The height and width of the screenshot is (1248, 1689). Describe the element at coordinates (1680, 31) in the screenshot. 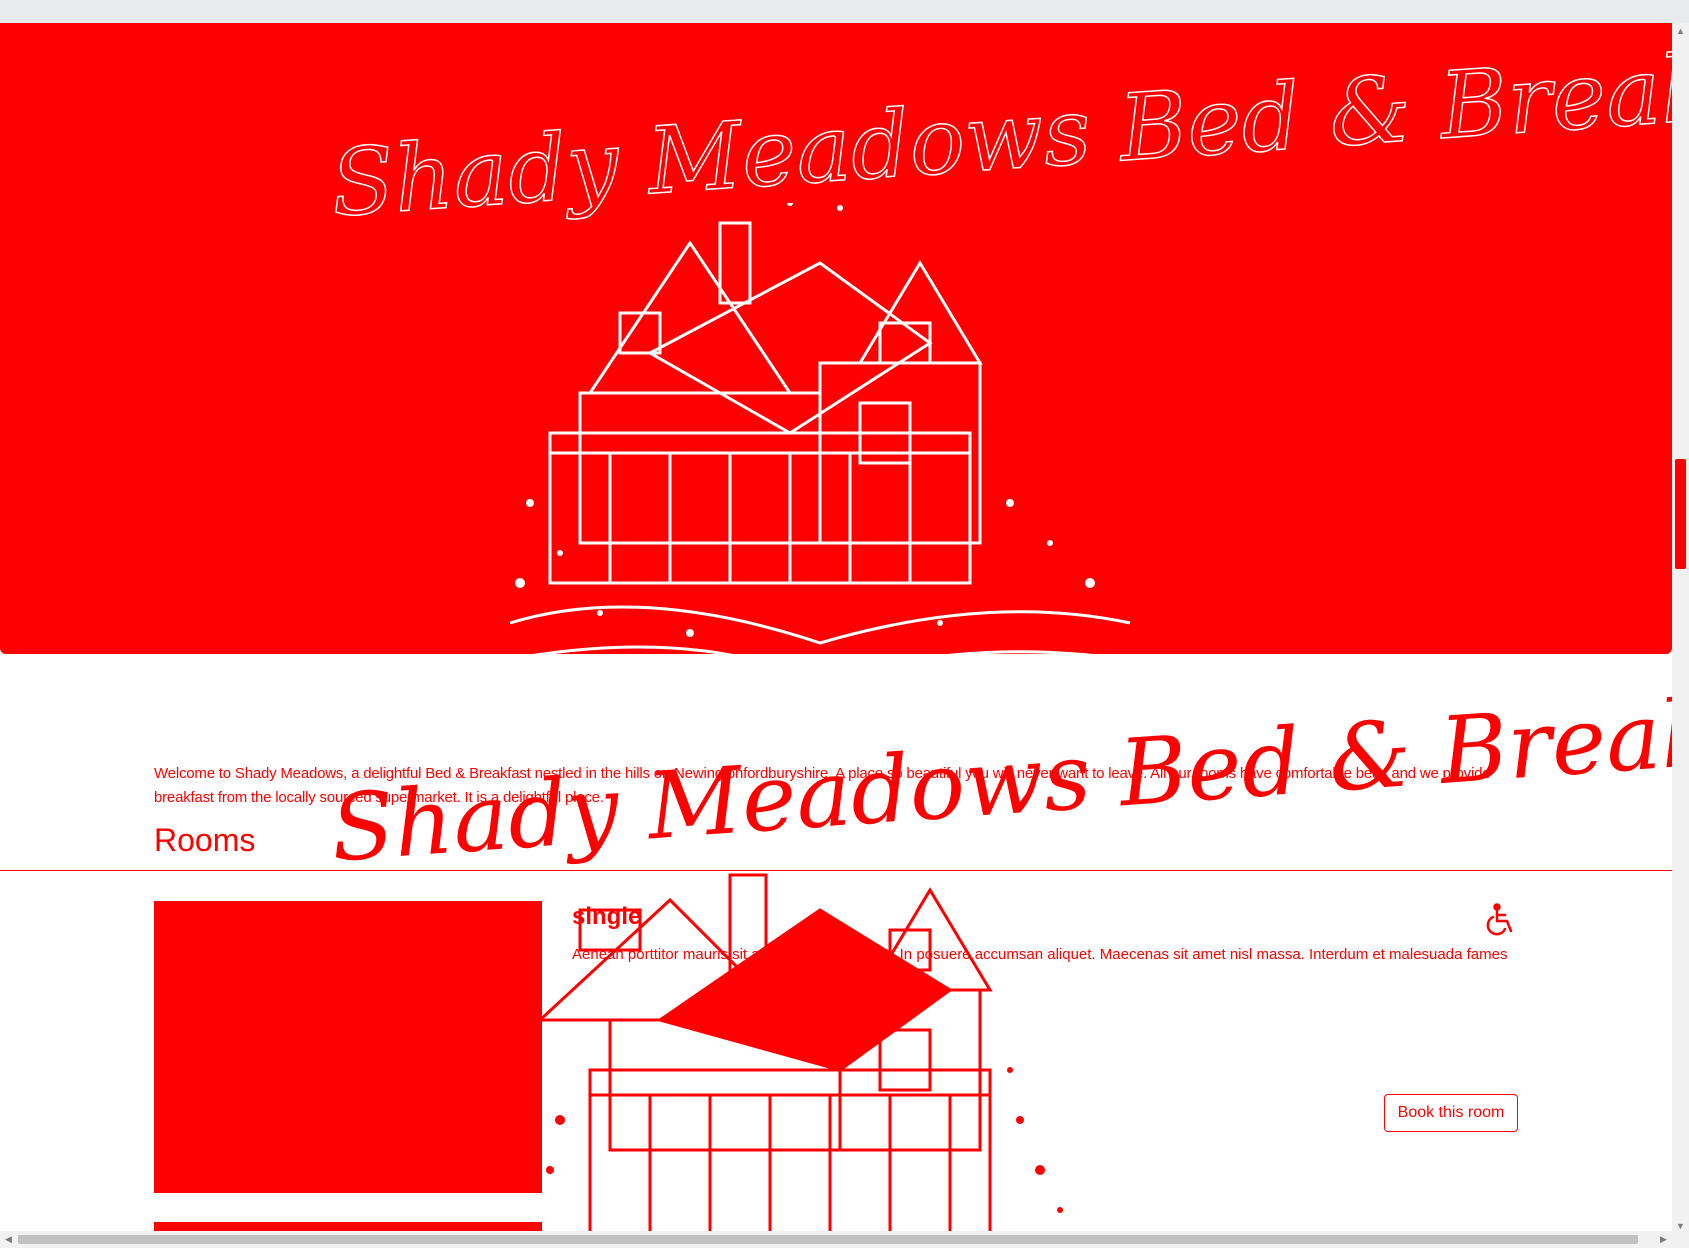

I see `scroll-up-icon: ▲` at that location.